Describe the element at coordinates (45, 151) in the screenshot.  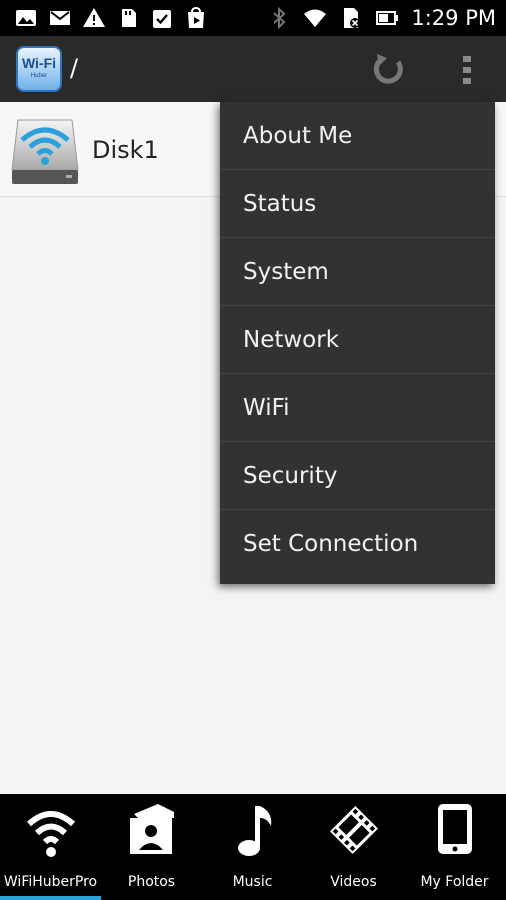
I see `wifi-drive-icon` at that location.